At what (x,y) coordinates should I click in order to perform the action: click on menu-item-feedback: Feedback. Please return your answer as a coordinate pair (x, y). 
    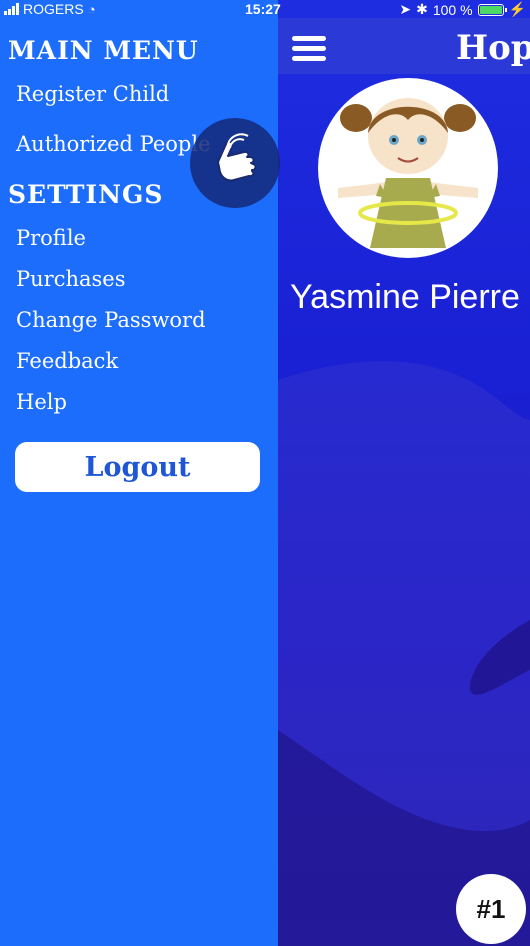
    Looking at the image, I should click on (67, 361).